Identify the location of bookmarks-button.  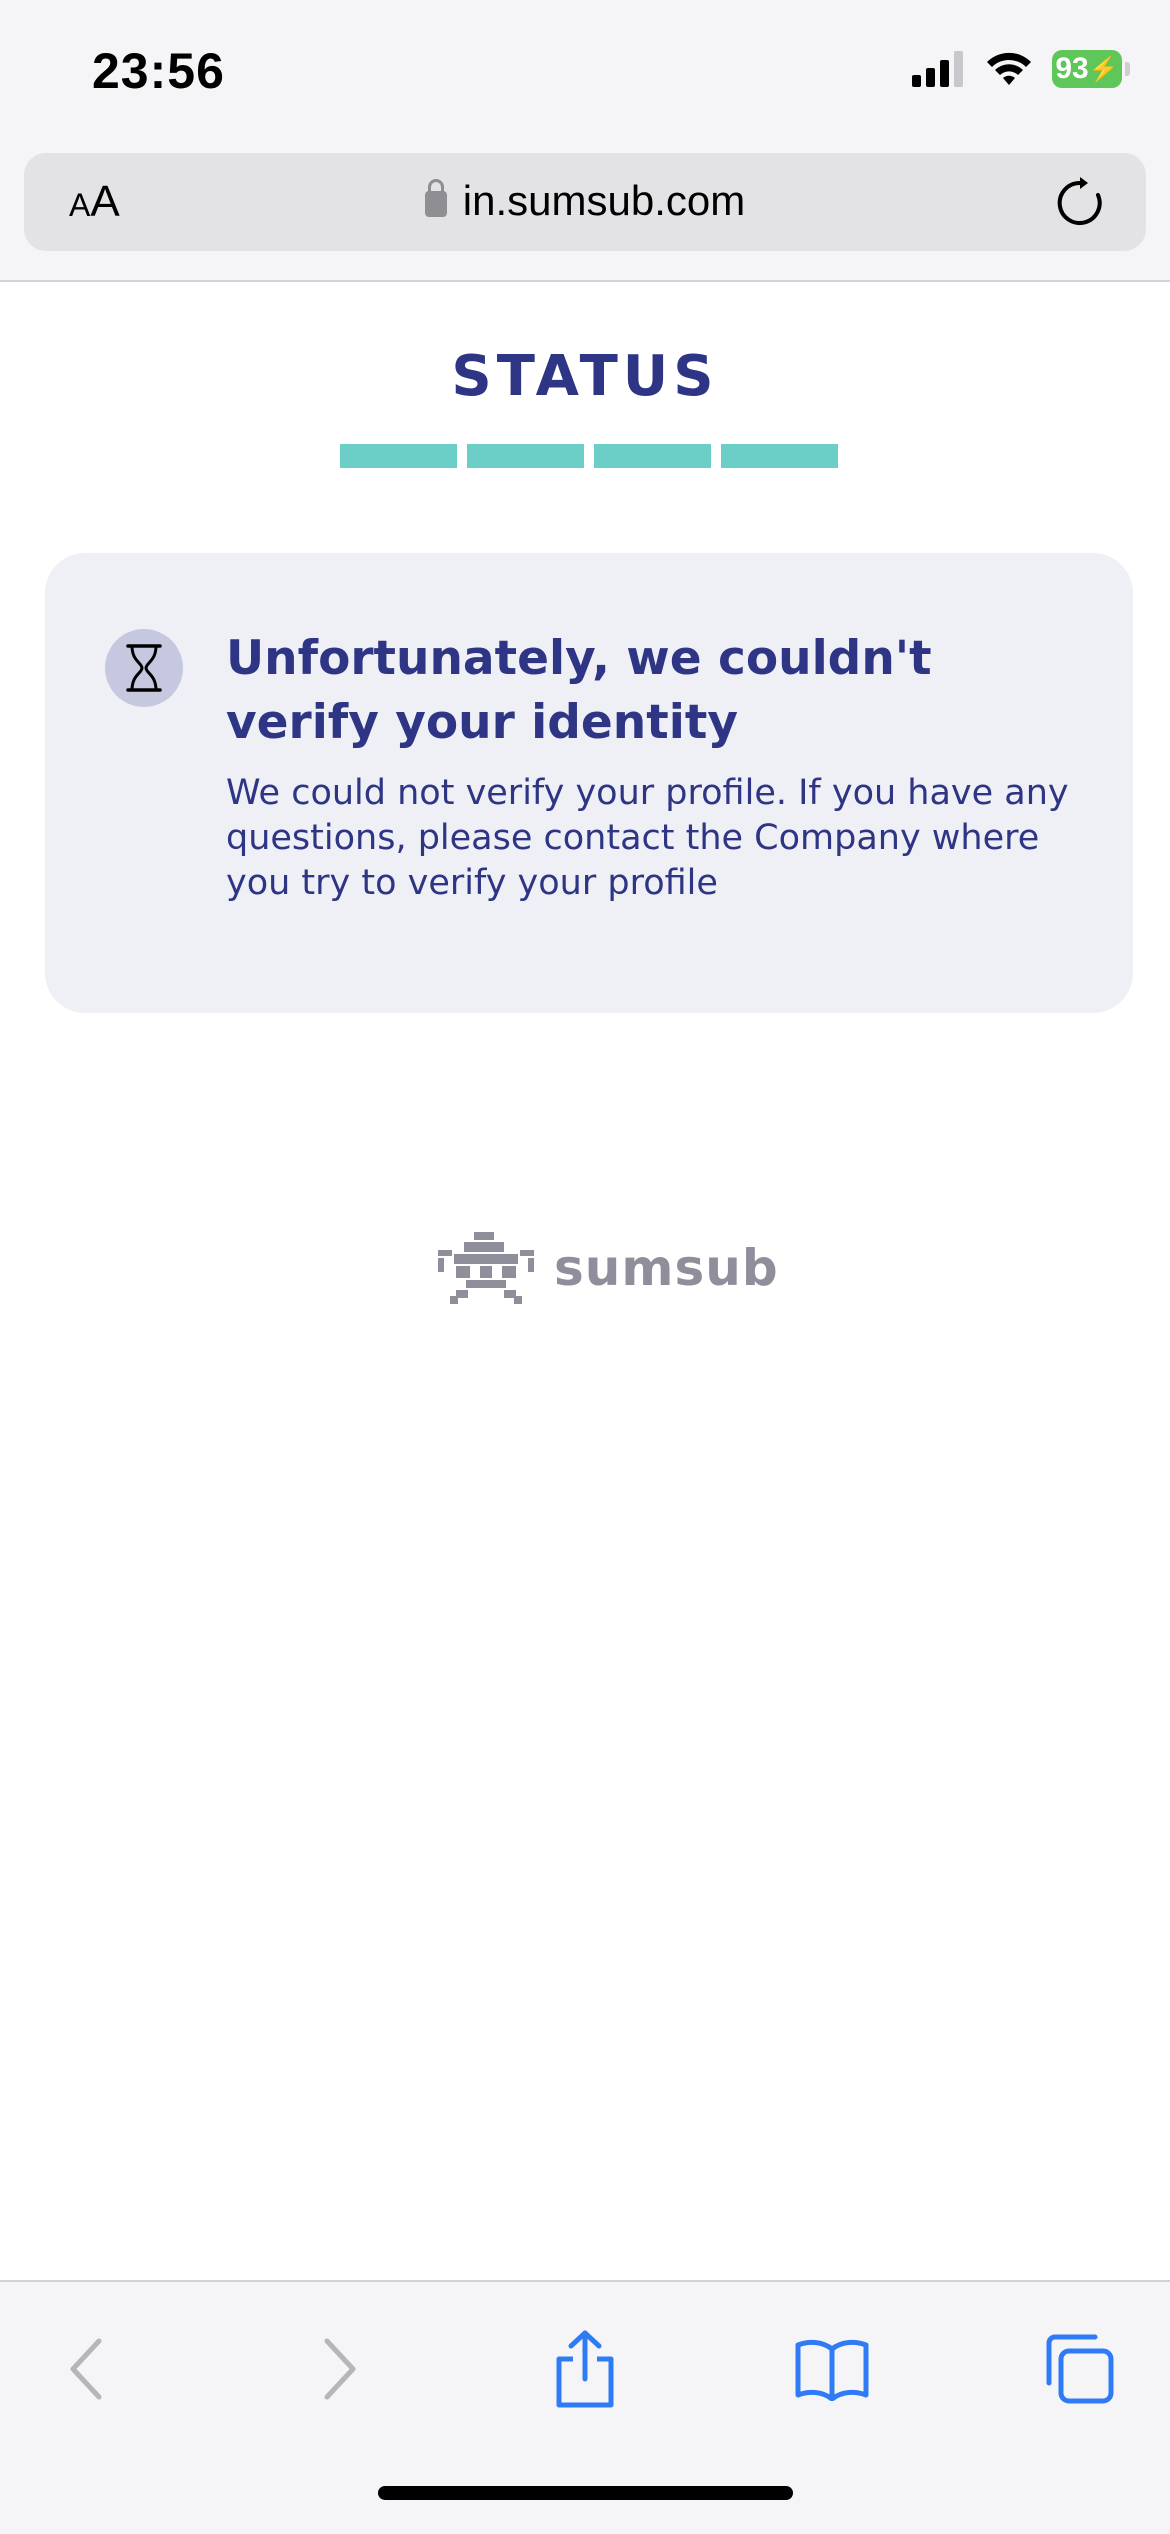
(832, 2369).